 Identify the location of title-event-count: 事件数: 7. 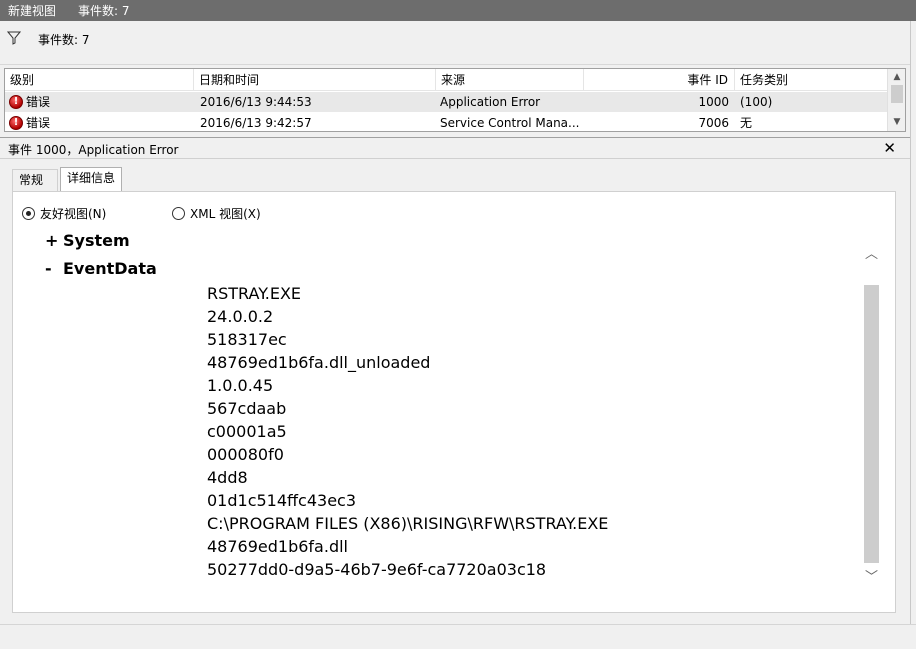
(104, 11).